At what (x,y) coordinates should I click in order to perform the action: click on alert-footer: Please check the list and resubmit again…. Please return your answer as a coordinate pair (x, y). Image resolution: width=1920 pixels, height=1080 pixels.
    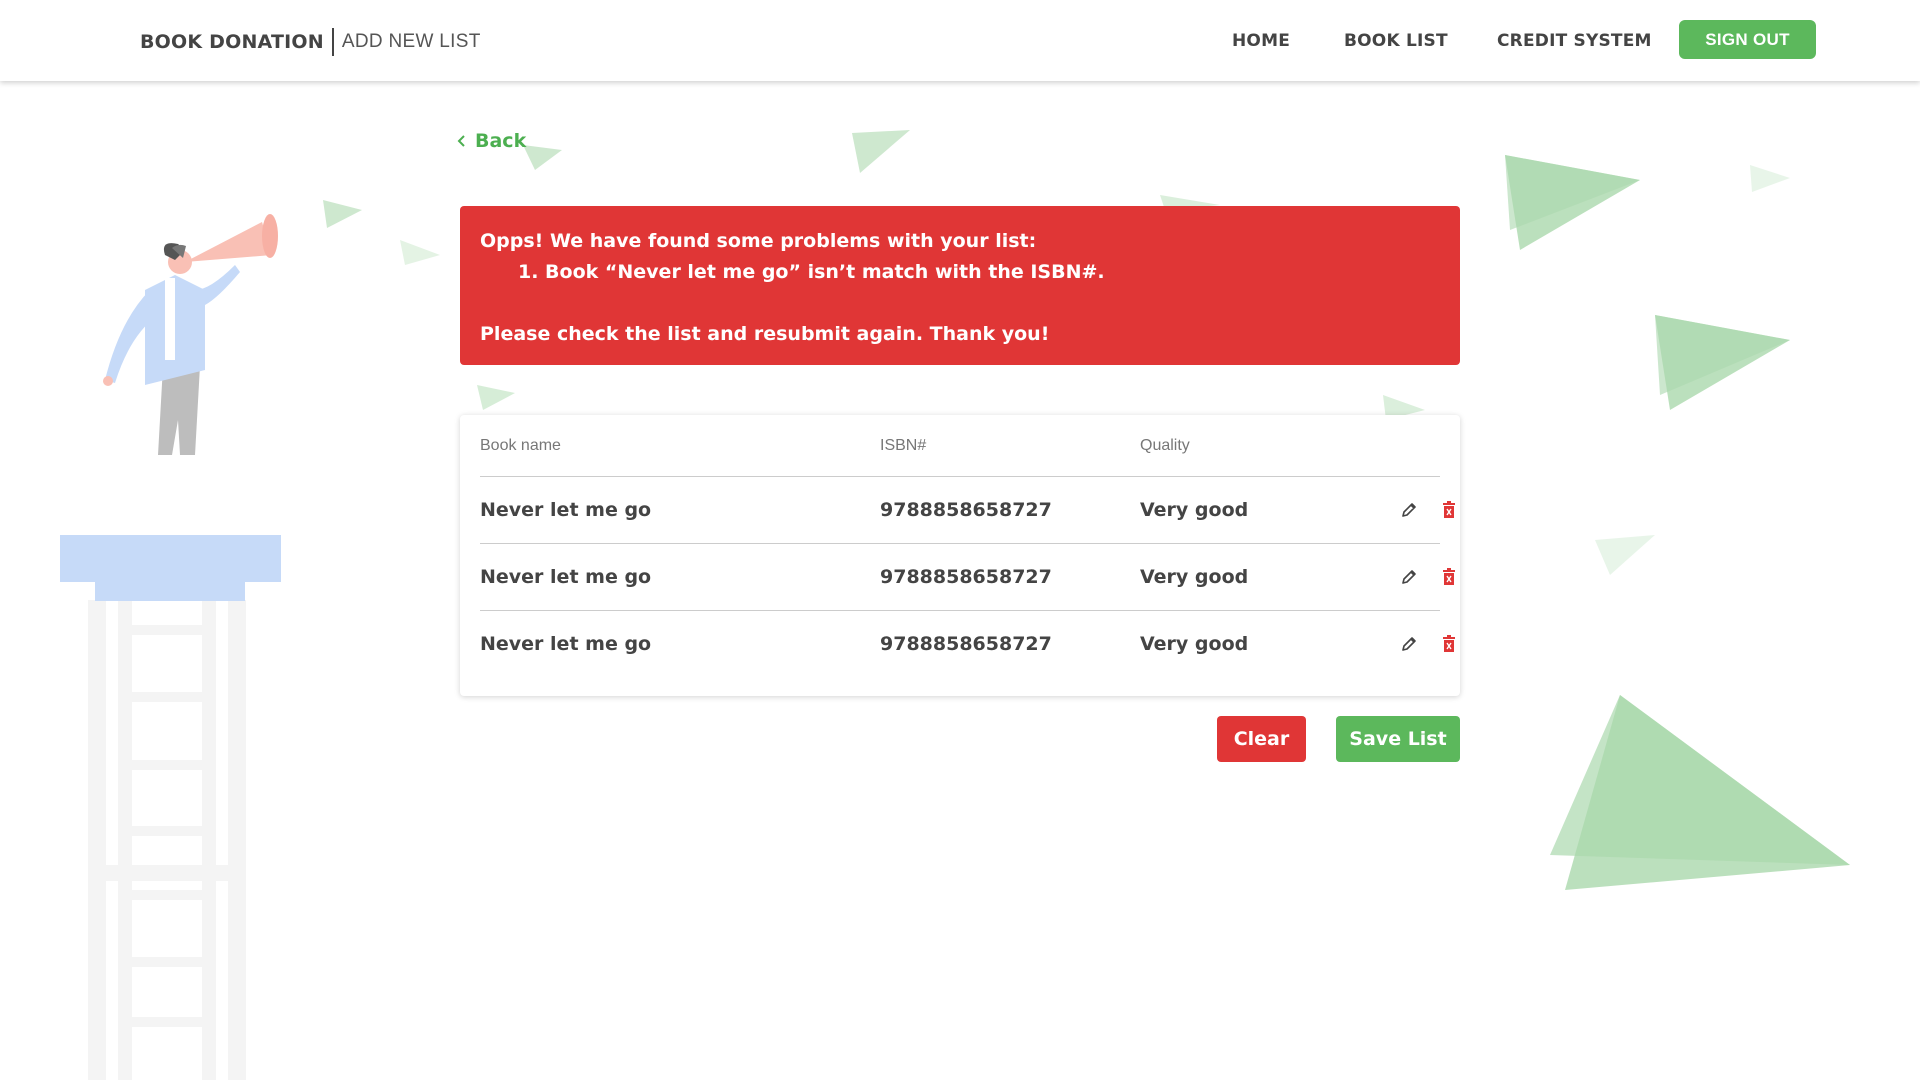
    Looking at the image, I should click on (765, 334).